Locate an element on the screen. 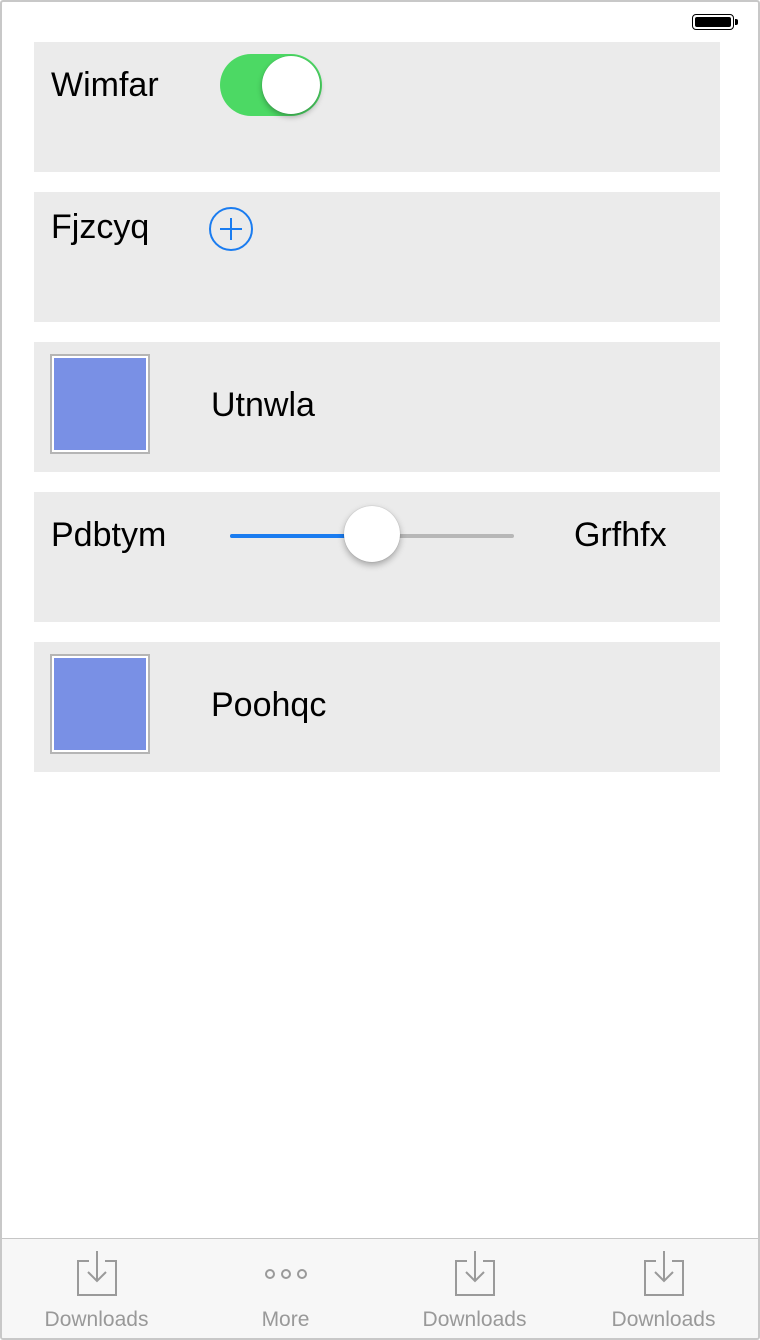 Image resolution: width=760 pixels, height=1340 pixels. swatch-row-utnwla: Utnwla is located at coordinates (377, 407).